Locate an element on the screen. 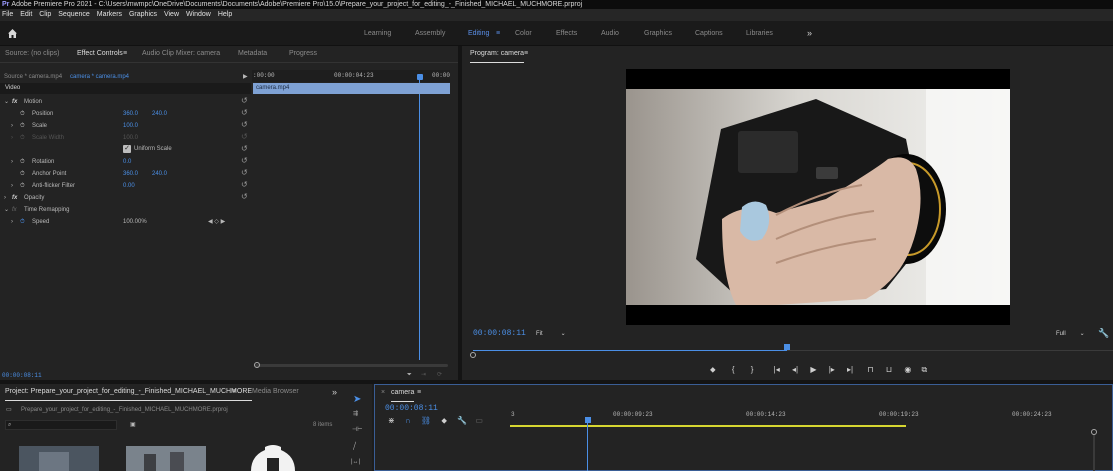  scale-expand-icon: › is located at coordinates (12, 126).